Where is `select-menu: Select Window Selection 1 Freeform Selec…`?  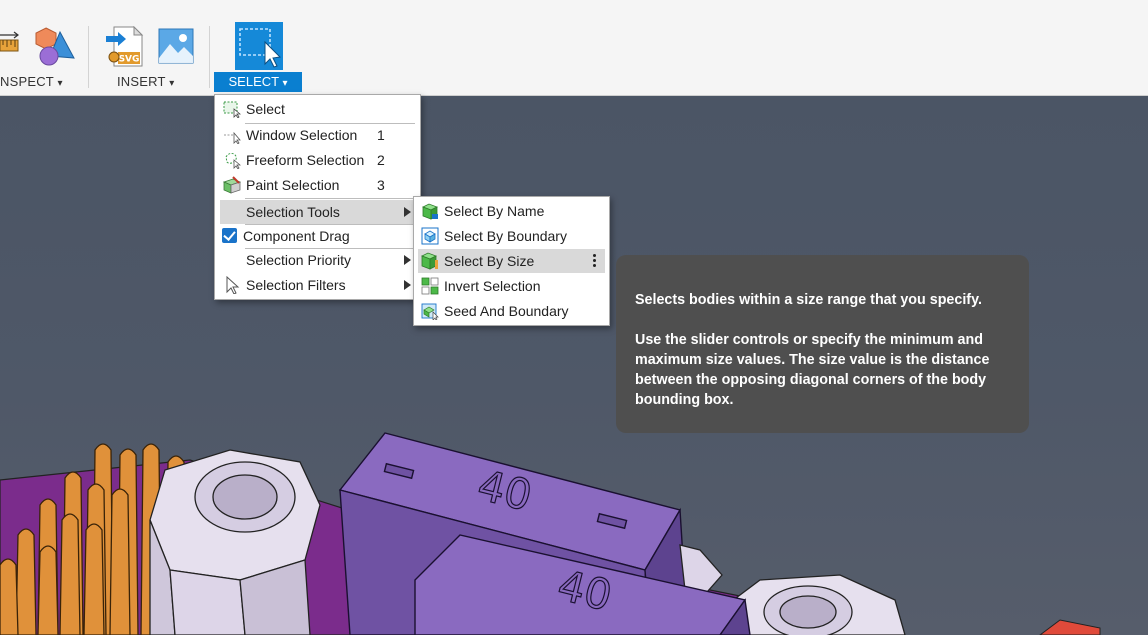
select-menu: Select Window Selection 1 Freeform Selec… is located at coordinates (317, 197).